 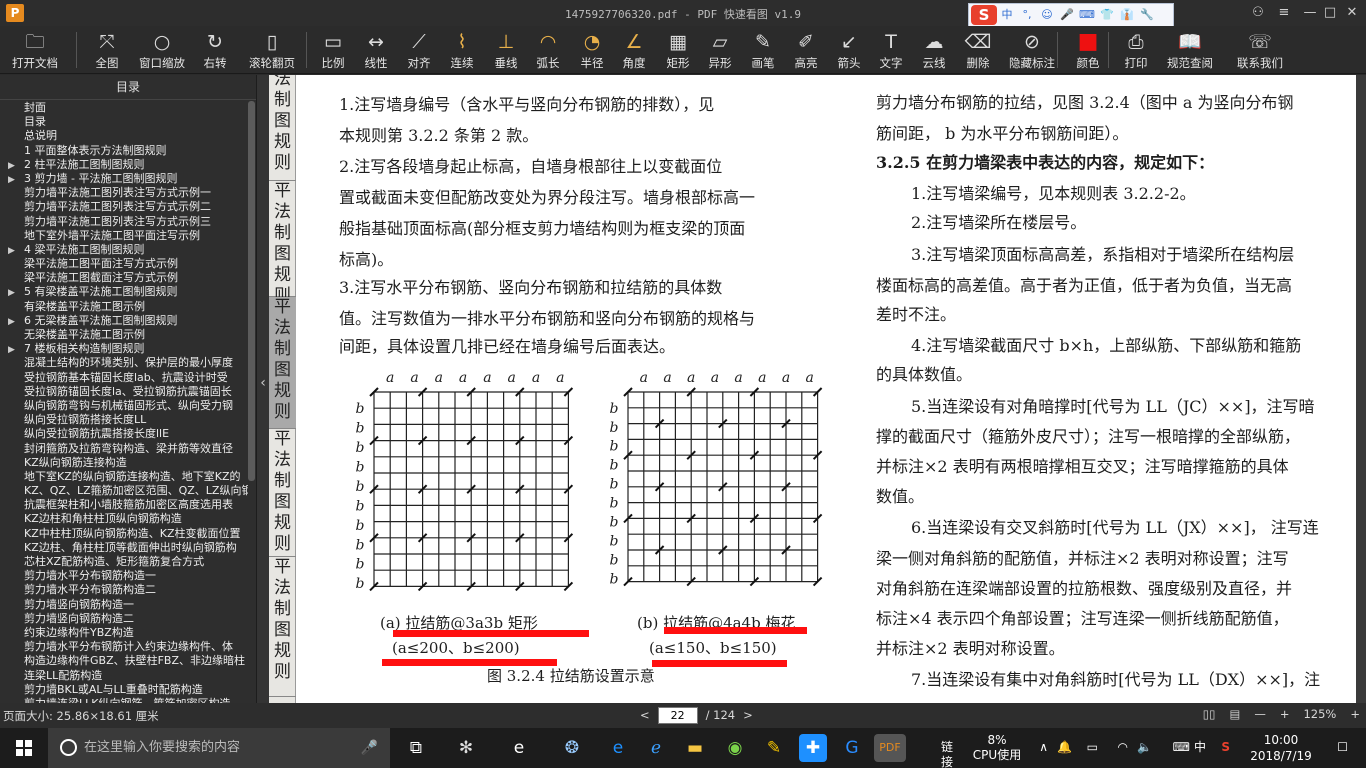 What do you see at coordinates (645, 715) in the screenshot?
I see `prev-page-button: <` at bounding box center [645, 715].